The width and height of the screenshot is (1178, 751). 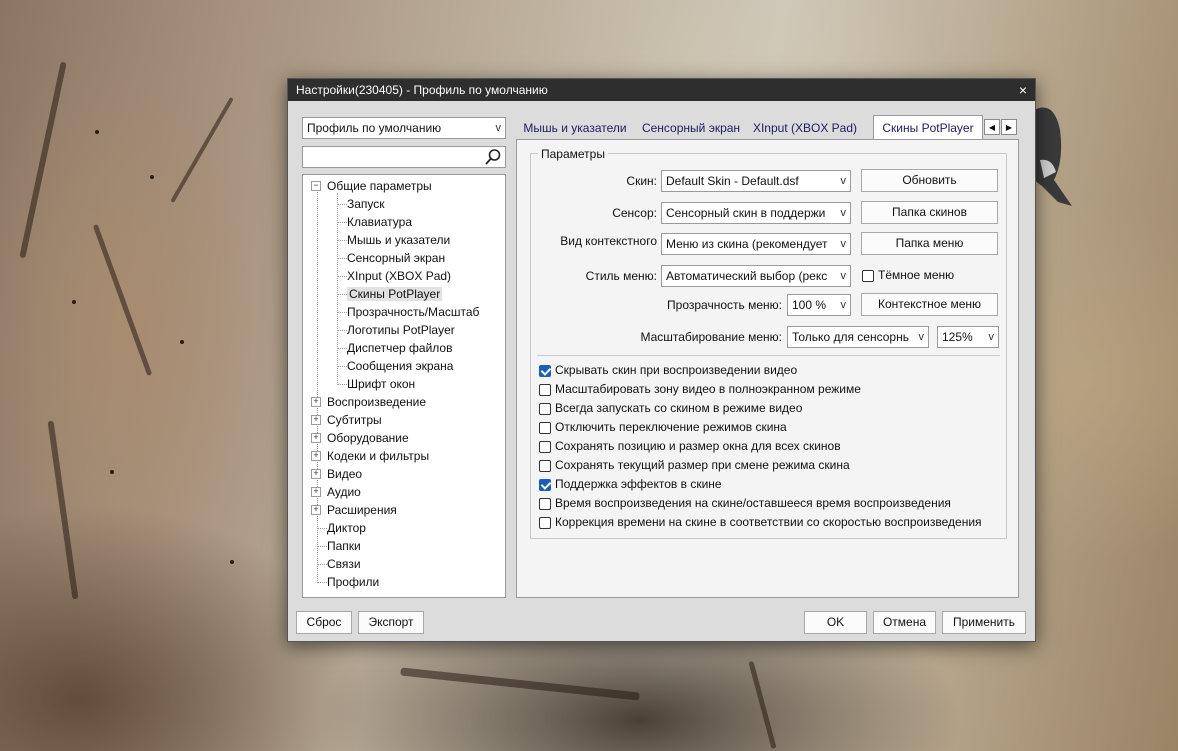 What do you see at coordinates (354, 510) in the screenshot?
I see `tree-item: + Расширения` at bounding box center [354, 510].